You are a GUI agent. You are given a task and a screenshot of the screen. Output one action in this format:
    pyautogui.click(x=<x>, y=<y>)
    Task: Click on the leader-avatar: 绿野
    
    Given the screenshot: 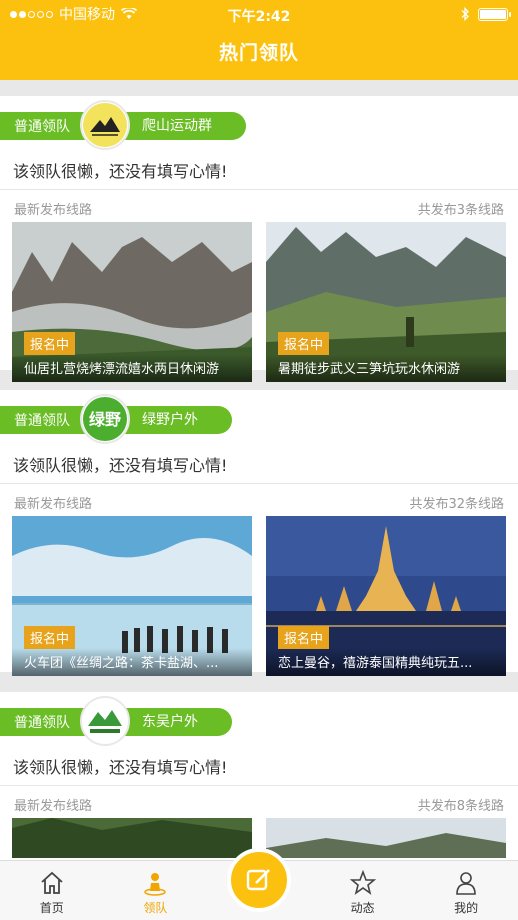 What is the action you would take?
    pyautogui.click(x=105, y=419)
    